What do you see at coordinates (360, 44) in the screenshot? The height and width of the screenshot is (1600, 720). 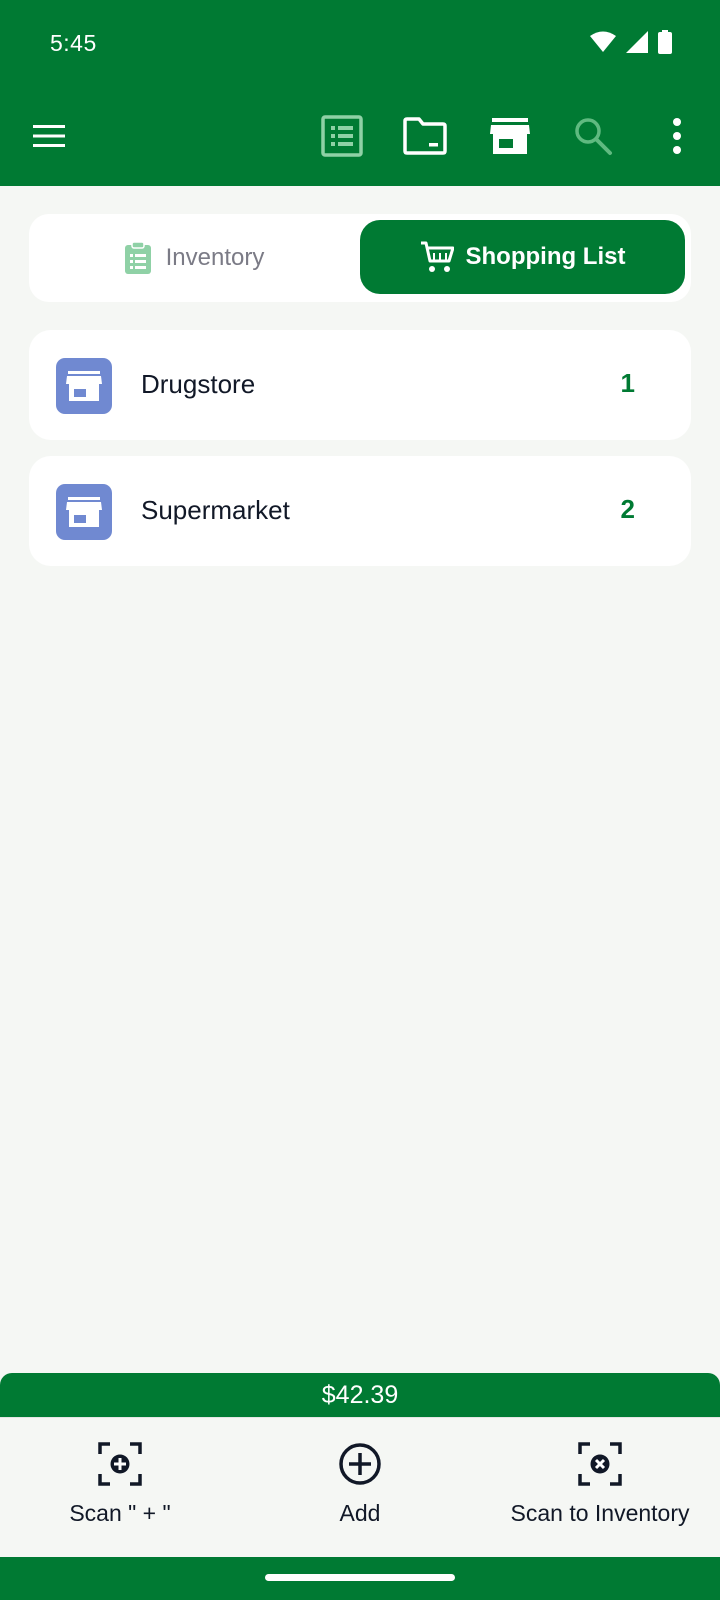 I see `status-bar: 5:45` at bounding box center [360, 44].